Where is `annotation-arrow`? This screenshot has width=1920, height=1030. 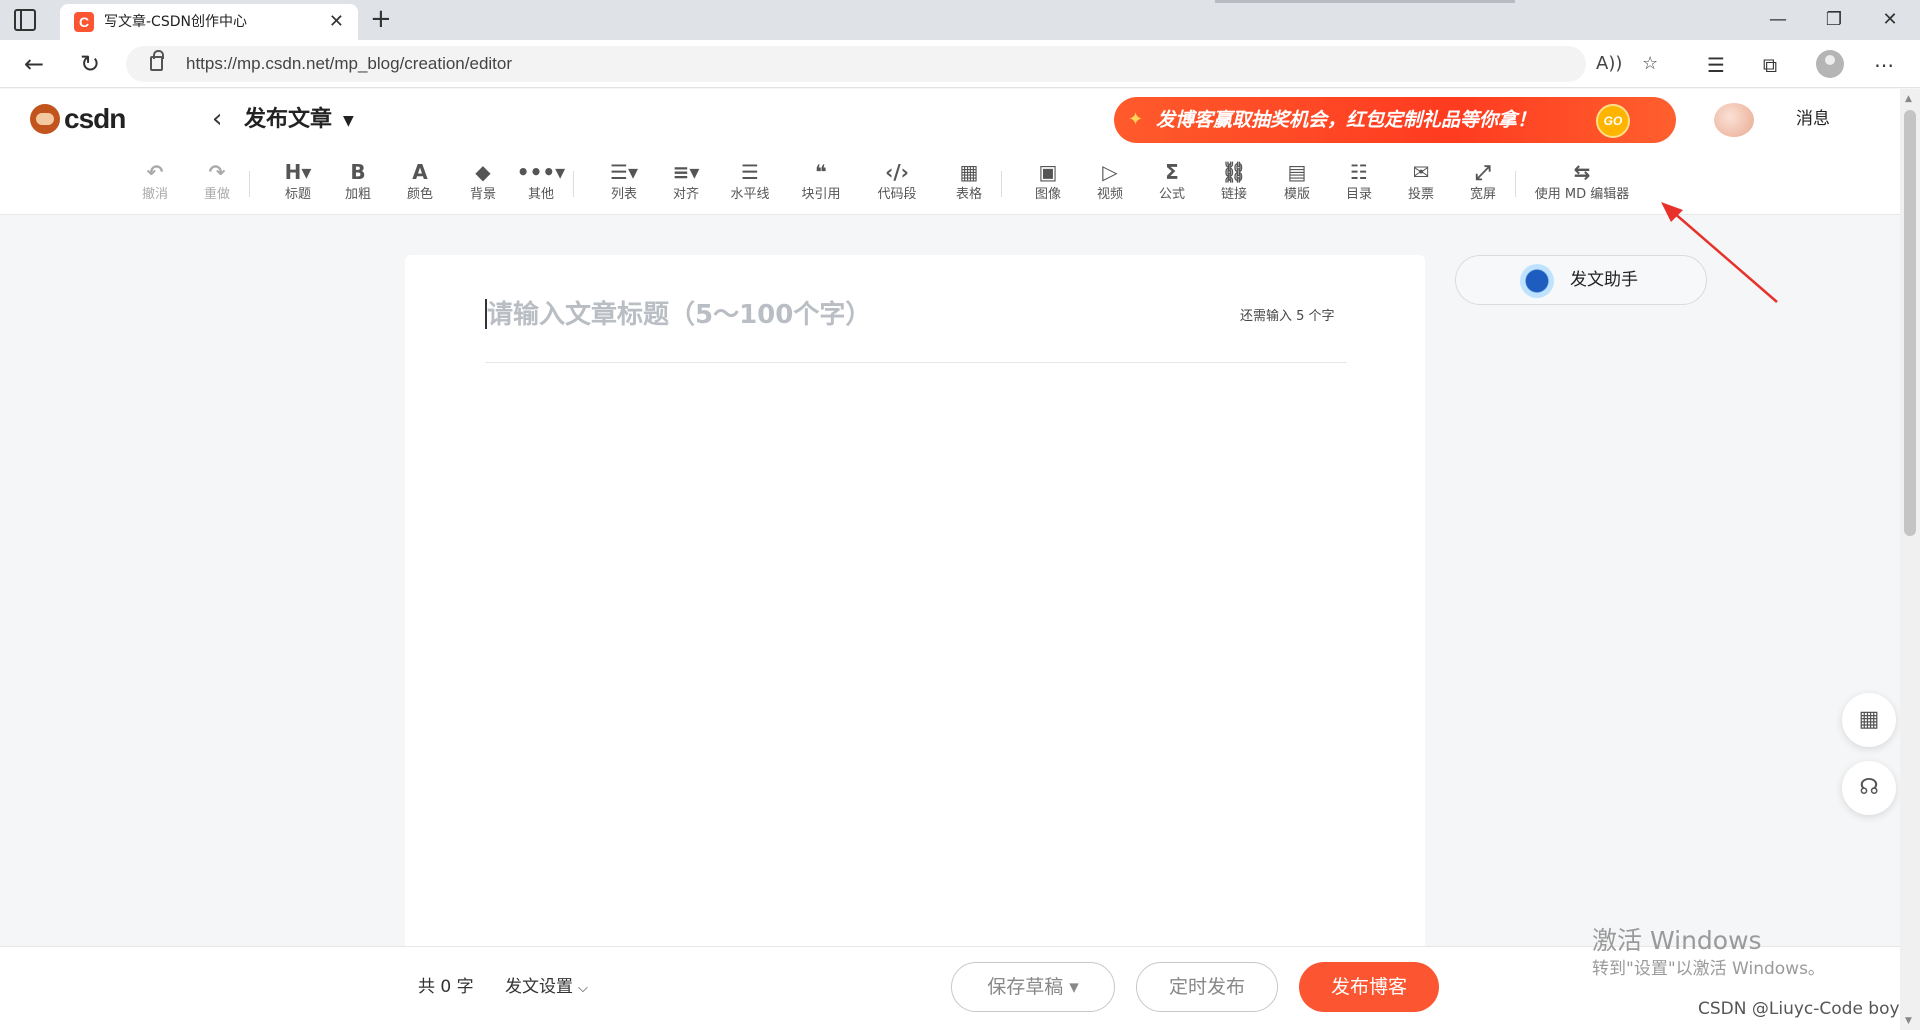
annotation-arrow is located at coordinates (1719, 252).